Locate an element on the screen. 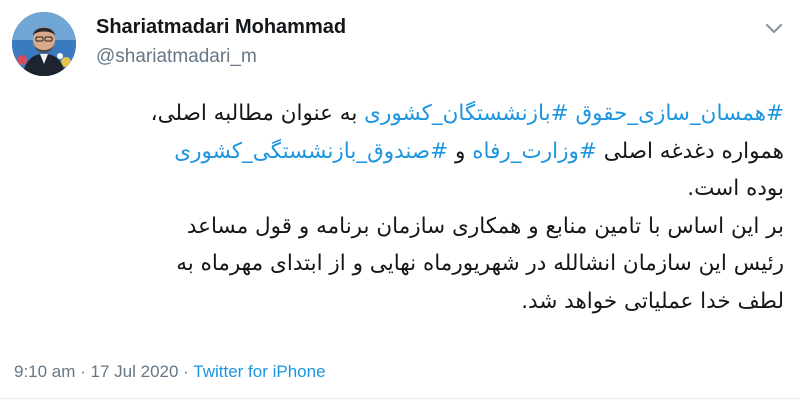  hashtag-link: #وزارت_رفاه is located at coordinates (534, 151).